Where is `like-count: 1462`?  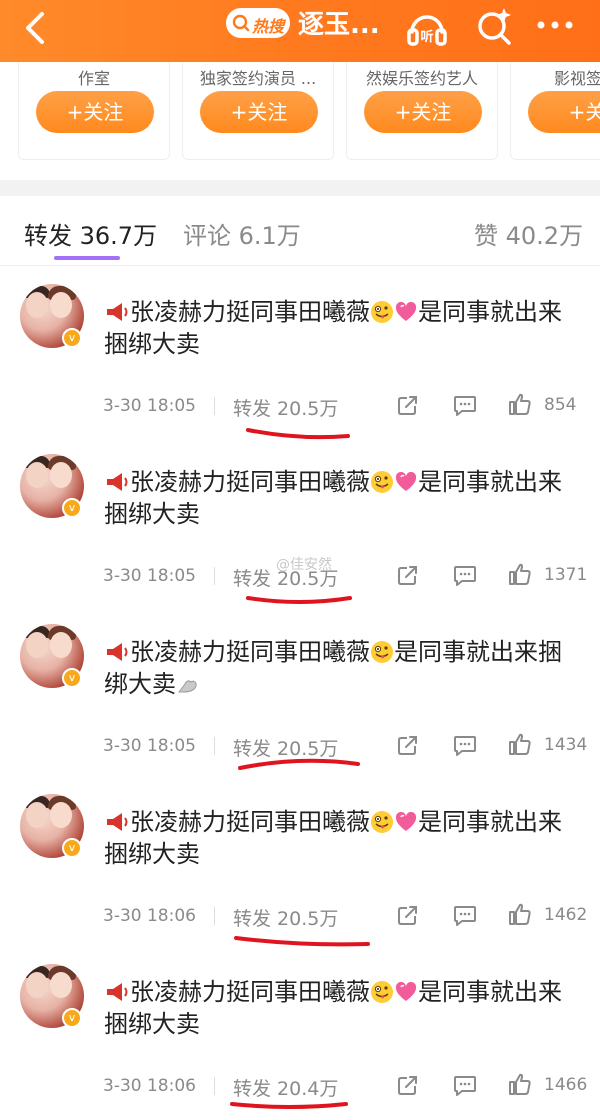
like-count: 1462 is located at coordinates (565, 915).